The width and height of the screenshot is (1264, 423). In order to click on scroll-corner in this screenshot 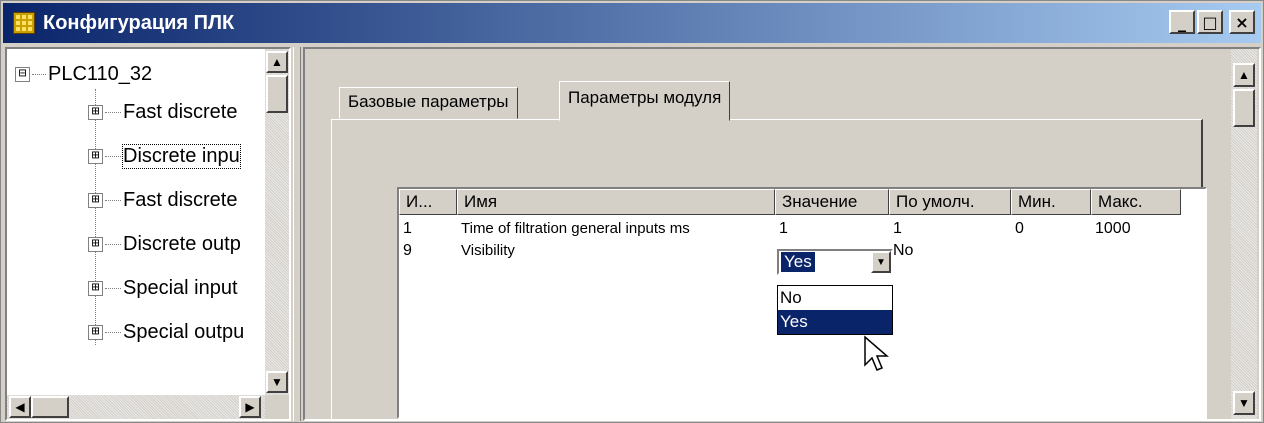, I will do `click(277, 407)`.